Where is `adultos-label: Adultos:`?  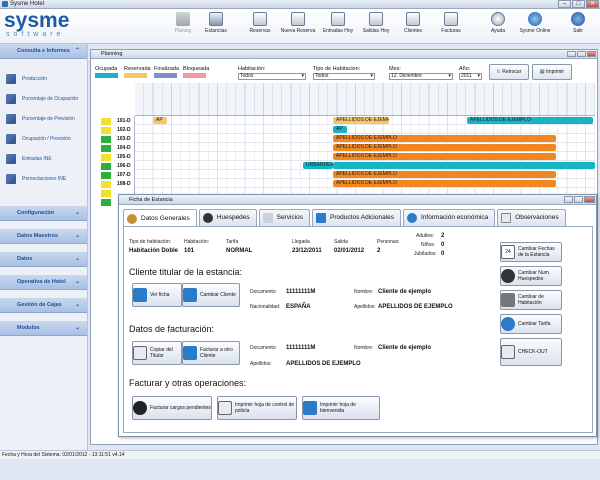
adultos-label: Adultos: is located at coordinates (425, 236).